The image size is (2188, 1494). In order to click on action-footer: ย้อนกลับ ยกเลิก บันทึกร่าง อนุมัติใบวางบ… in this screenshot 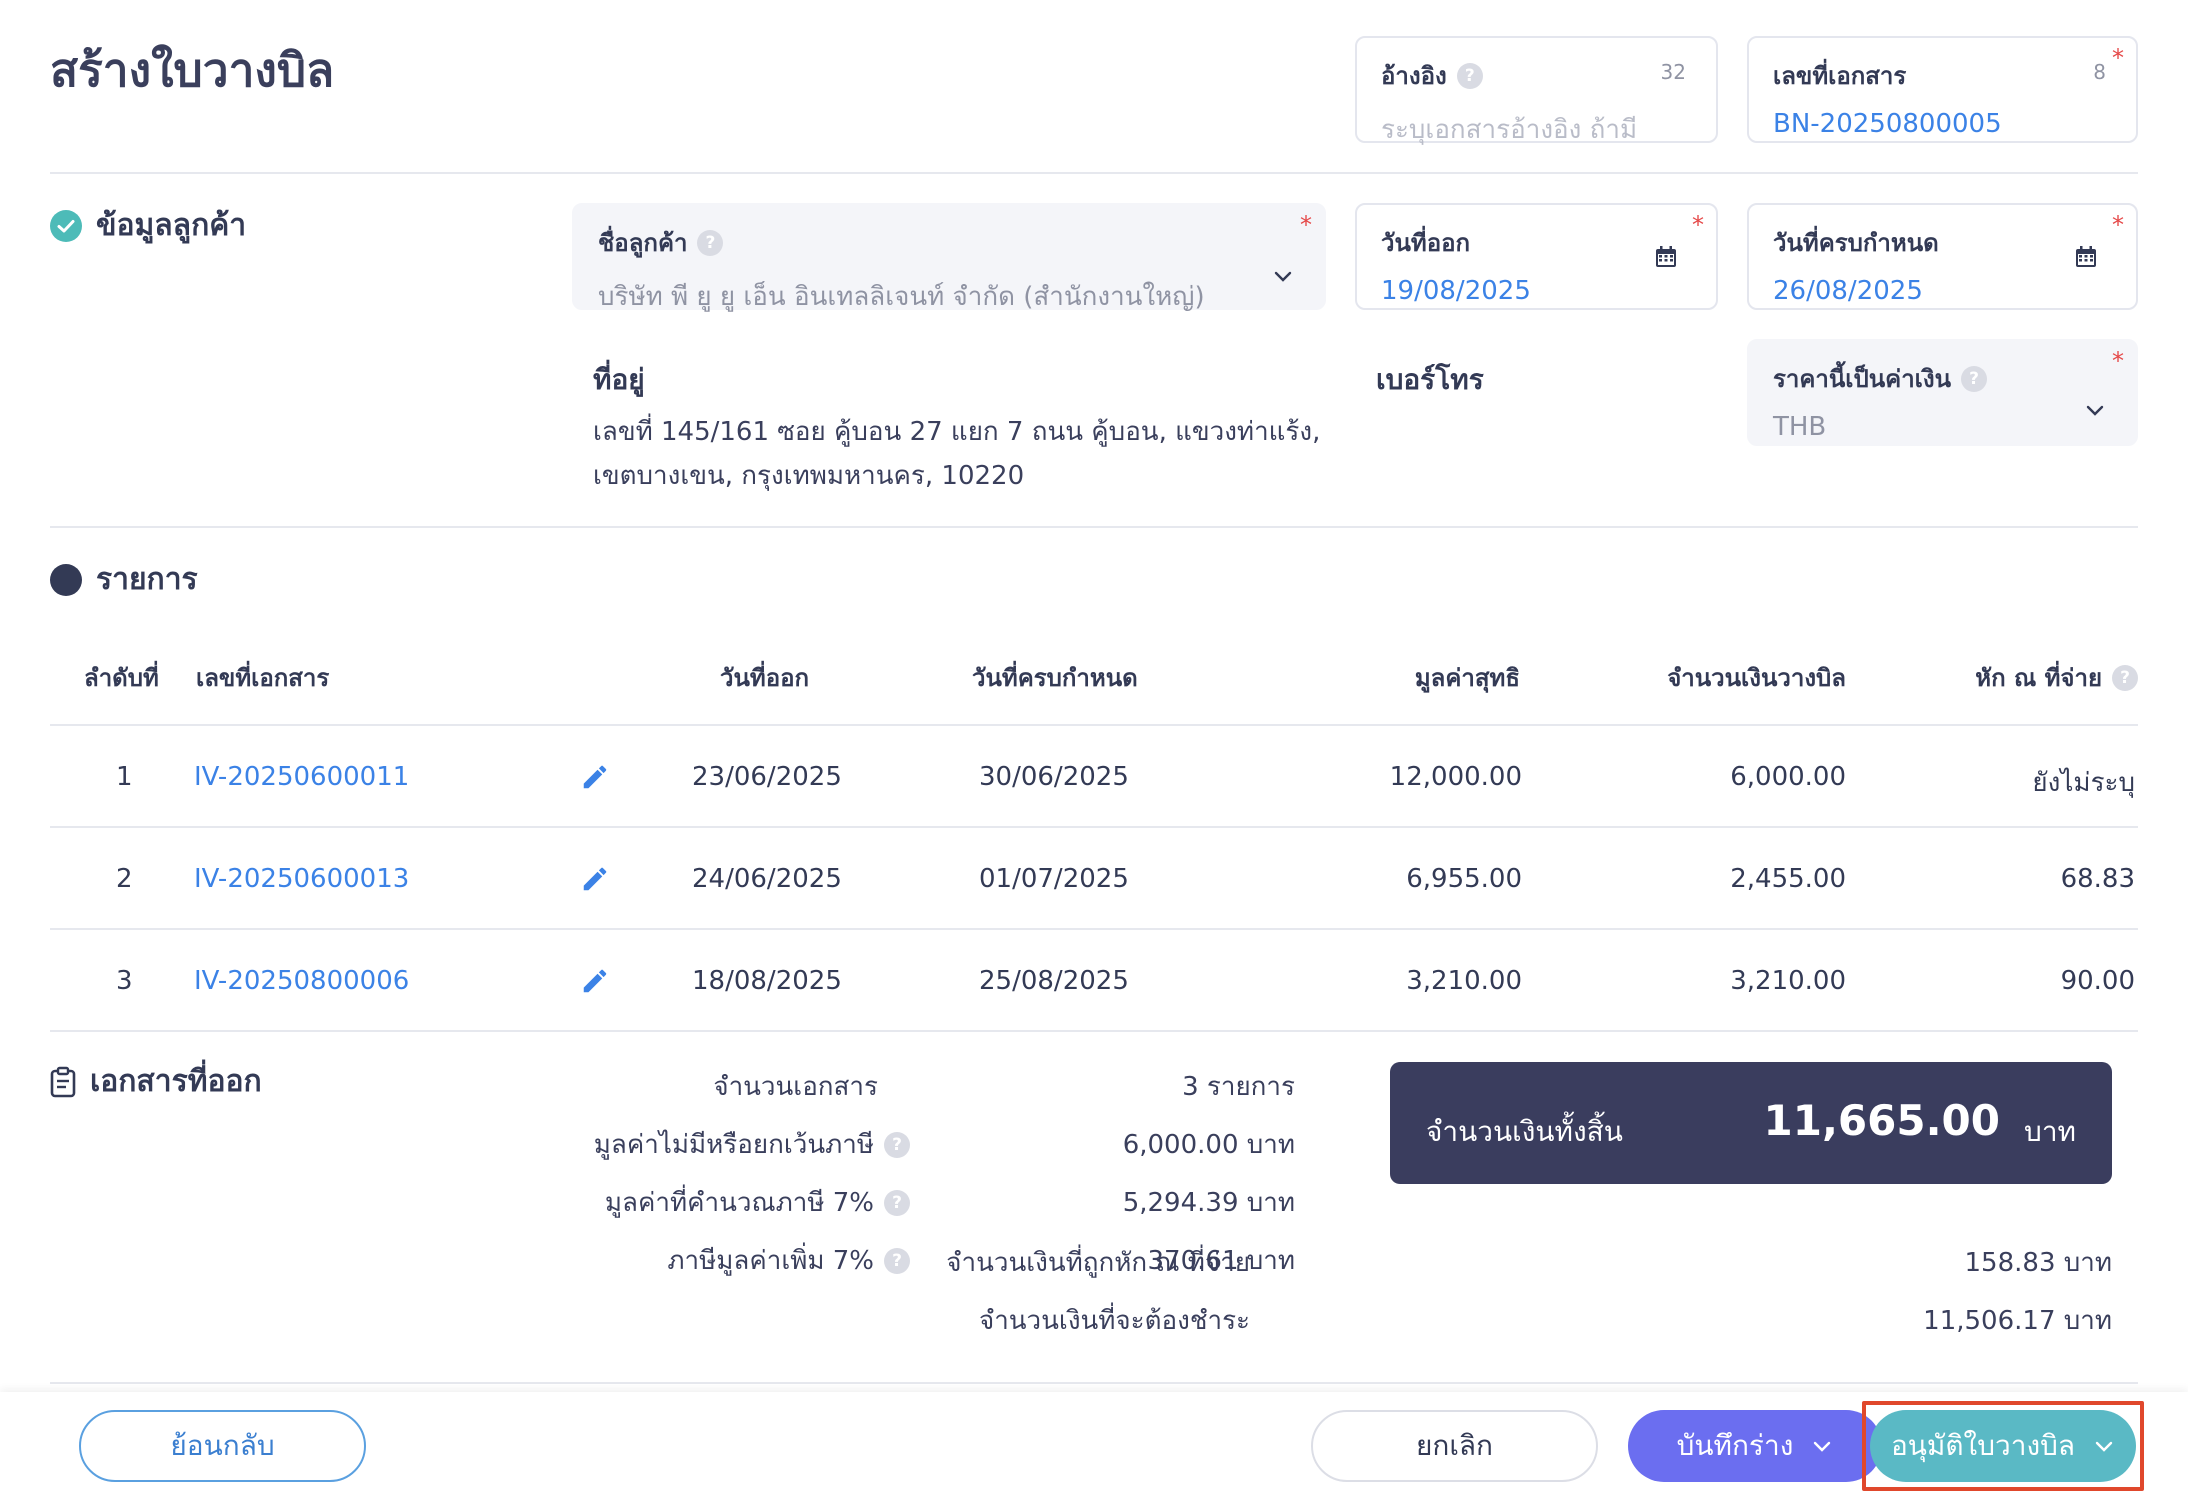, I will do `click(1094, 1443)`.